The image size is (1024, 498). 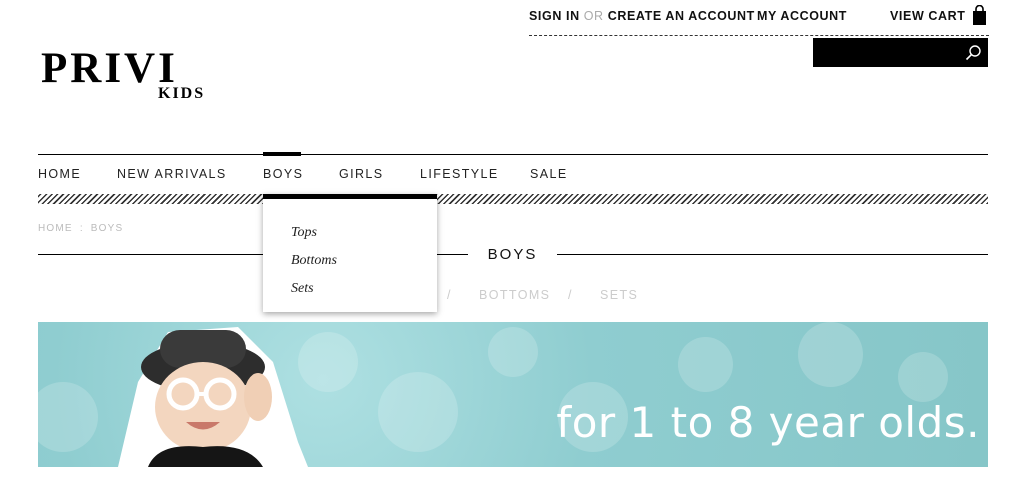 I want to click on dropdown-item-sets: Sets, so click(x=302, y=289).